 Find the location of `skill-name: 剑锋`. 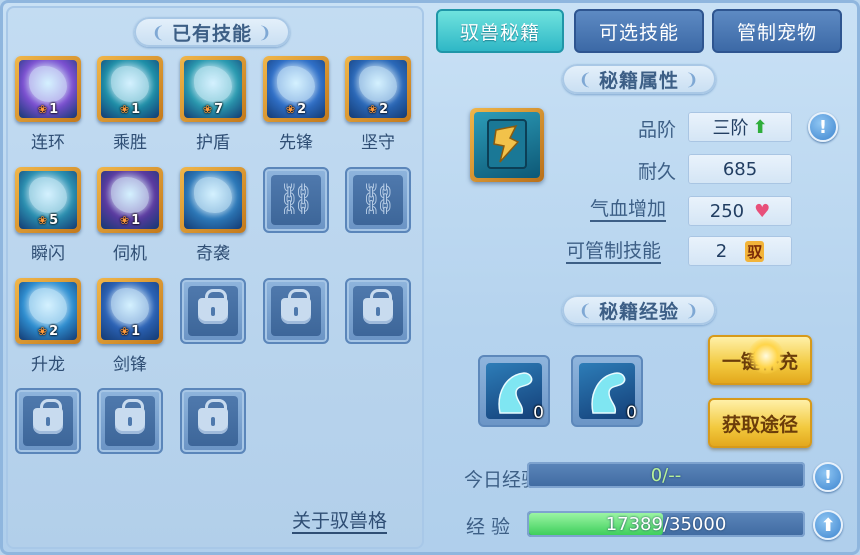

skill-name: 剑锋 is located at coordinates (130, 365).